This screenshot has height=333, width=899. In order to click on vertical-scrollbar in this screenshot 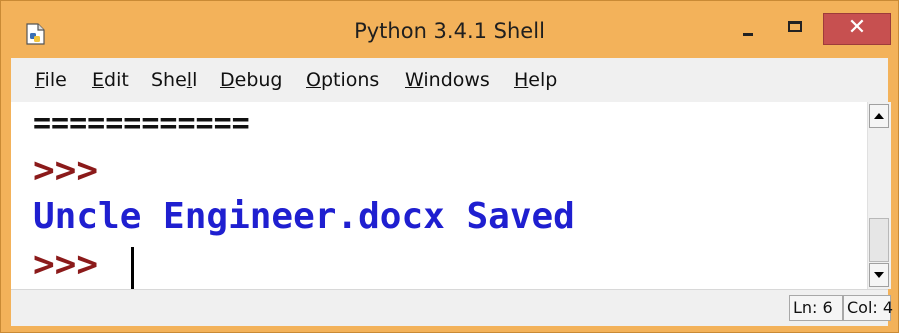, I will do `click(879, 195)`.